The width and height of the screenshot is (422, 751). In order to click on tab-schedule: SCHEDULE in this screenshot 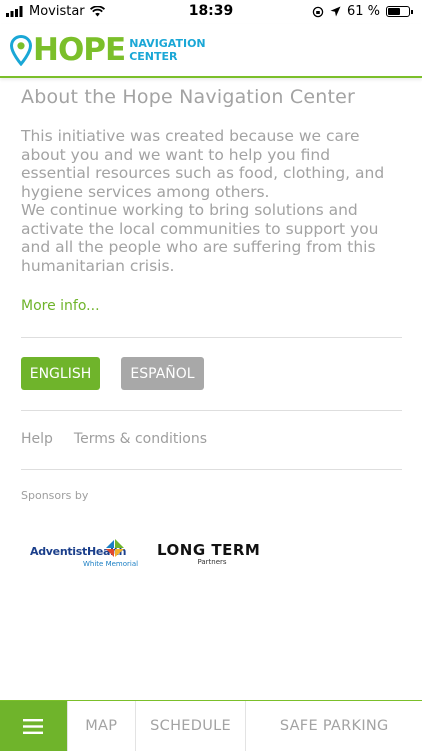, I will do `click(190, 726)`.